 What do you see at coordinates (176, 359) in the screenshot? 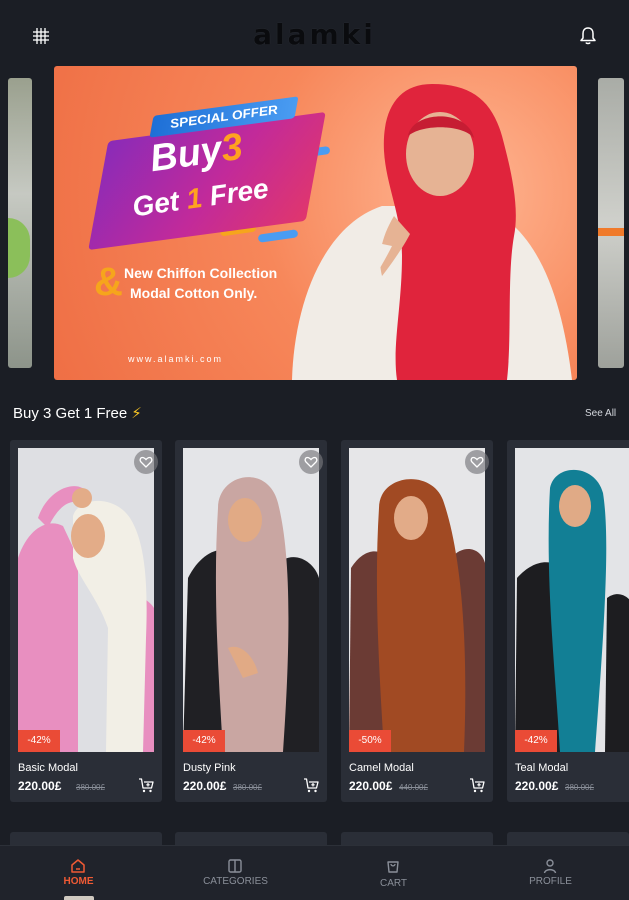
I see `banner-website: www.alamki.com` at bounding box center [176, 359].